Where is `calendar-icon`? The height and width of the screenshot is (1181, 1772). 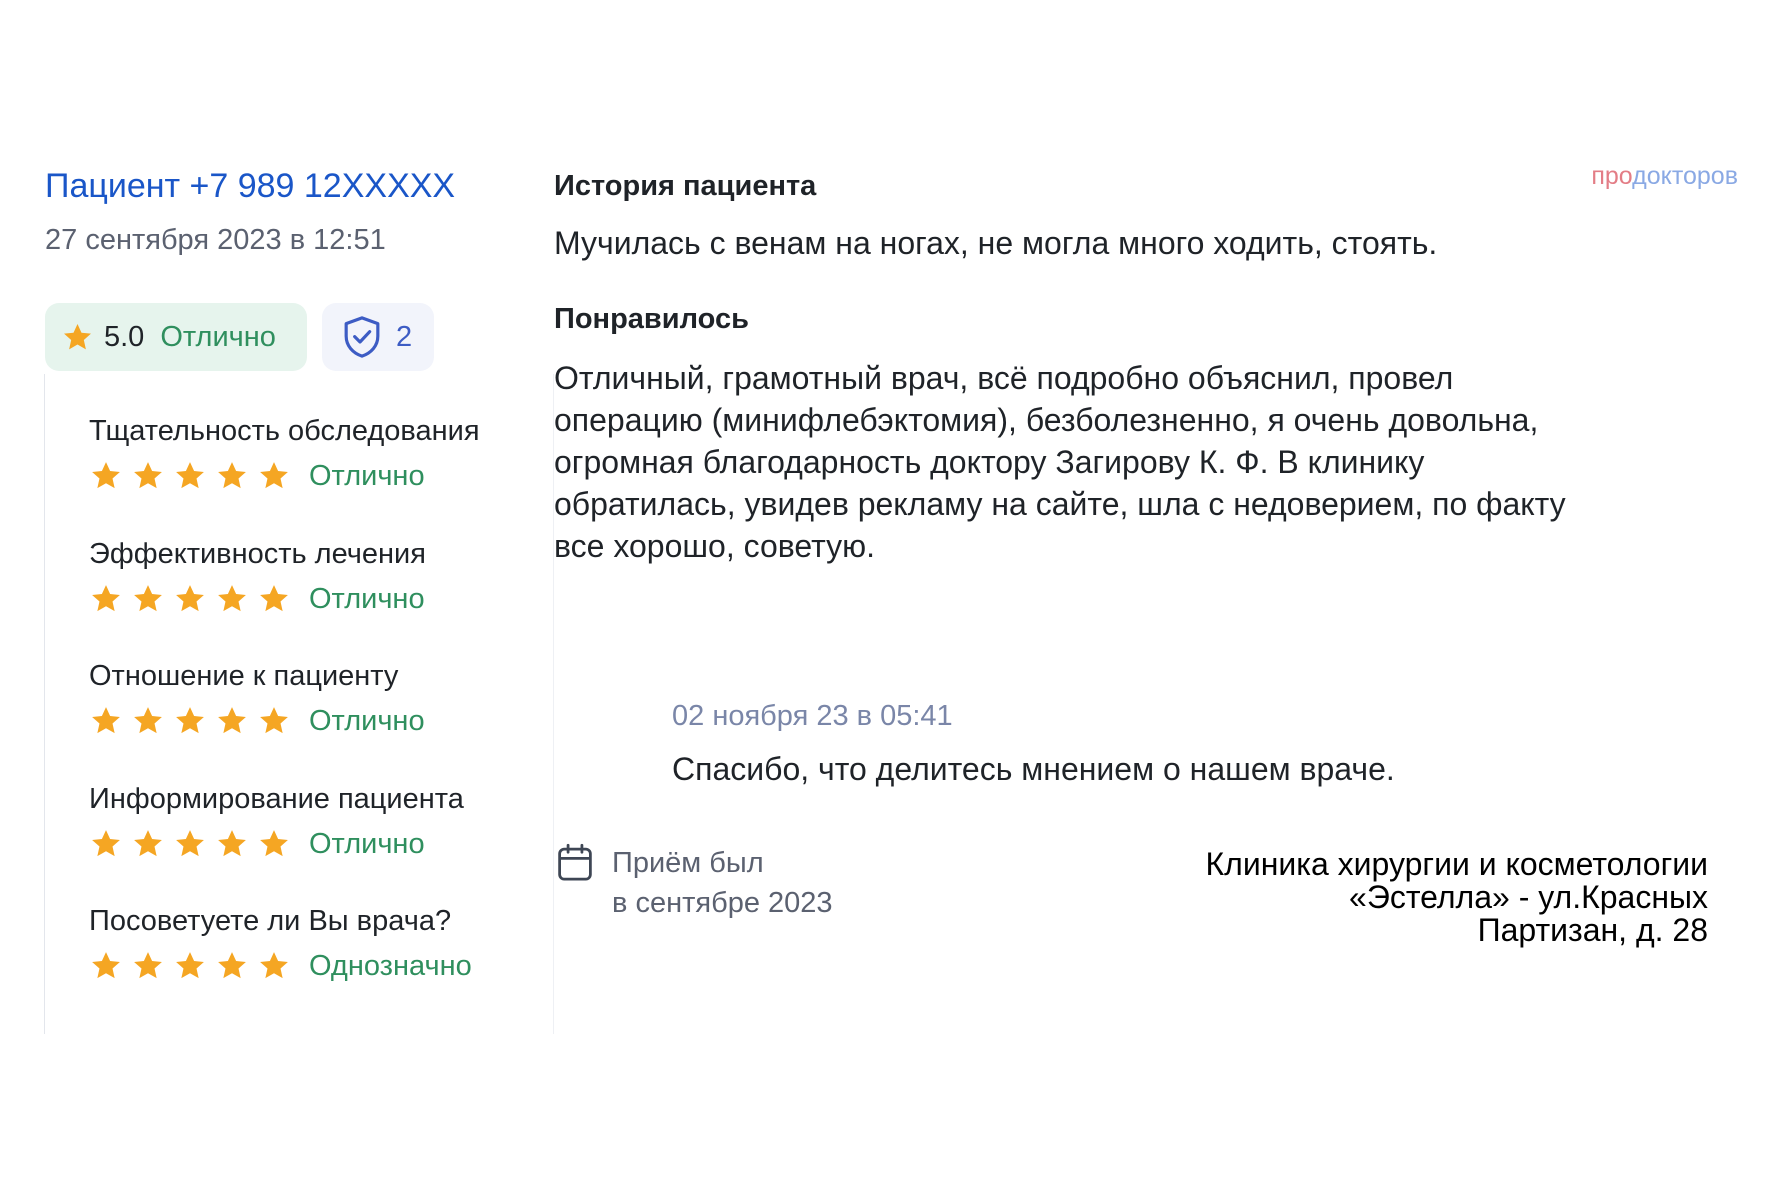
calendar-icon is located at coordinates (575, 862).